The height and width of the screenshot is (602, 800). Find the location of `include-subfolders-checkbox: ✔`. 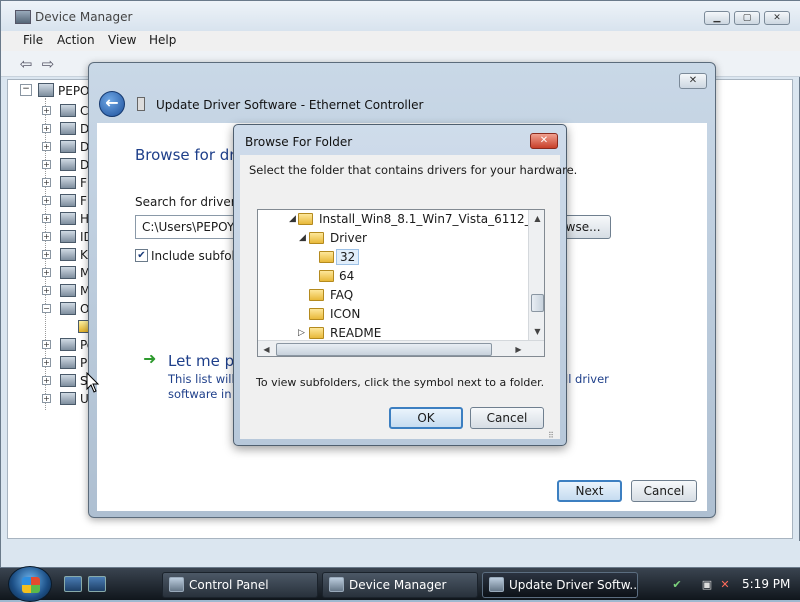

include-subfolders-checkbox: ✔ is located at coordinates (141, 255).